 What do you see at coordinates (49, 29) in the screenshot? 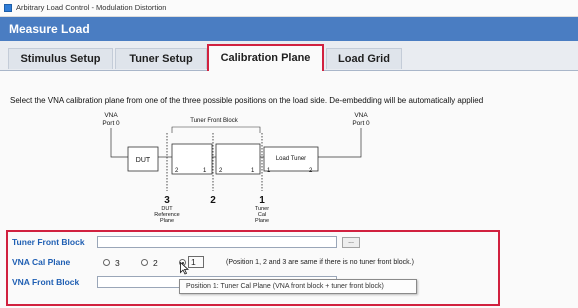
I see `page-title: Measure Load` at bounding box center [49, 29].